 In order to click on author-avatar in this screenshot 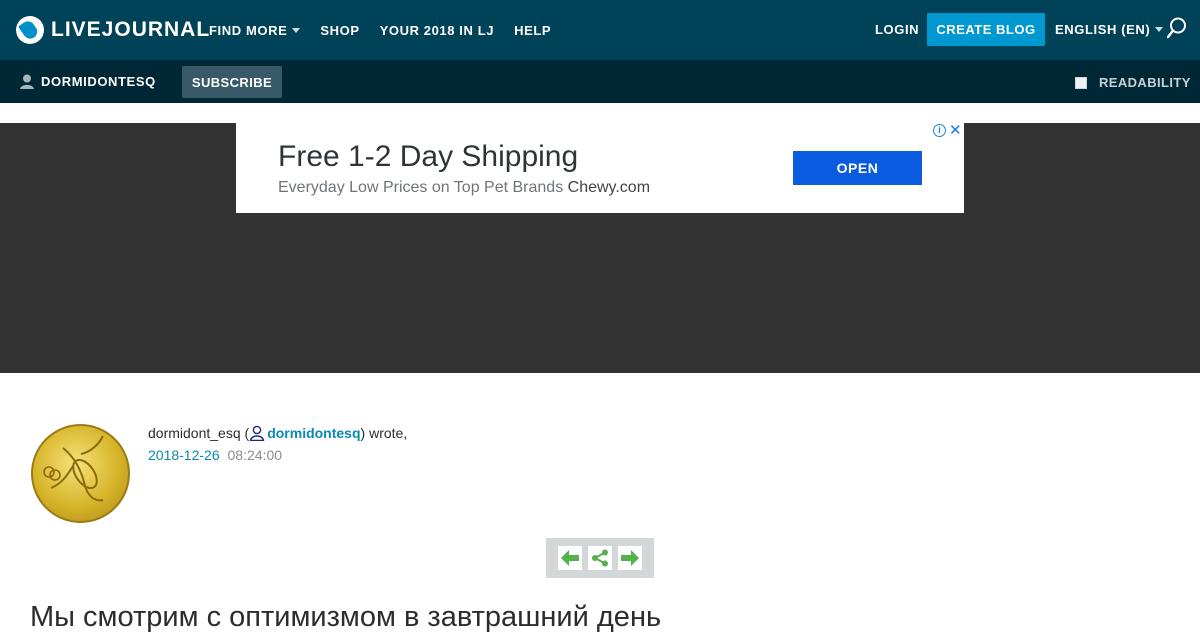, I will do `click(80, 473)`.